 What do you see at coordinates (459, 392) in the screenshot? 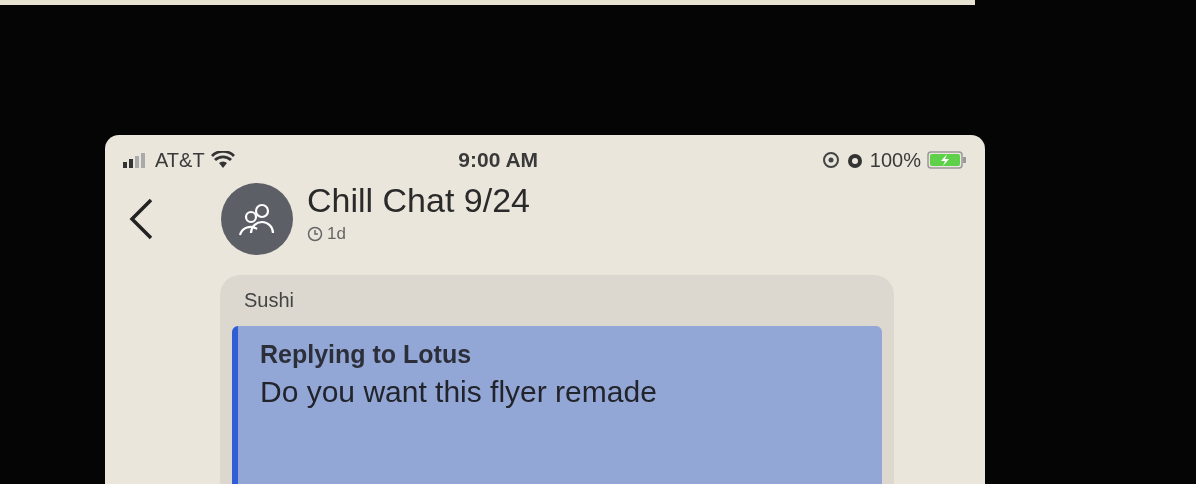
I see `quoted-message: Do you want this flyer remade` at bounding box center [459, 392].